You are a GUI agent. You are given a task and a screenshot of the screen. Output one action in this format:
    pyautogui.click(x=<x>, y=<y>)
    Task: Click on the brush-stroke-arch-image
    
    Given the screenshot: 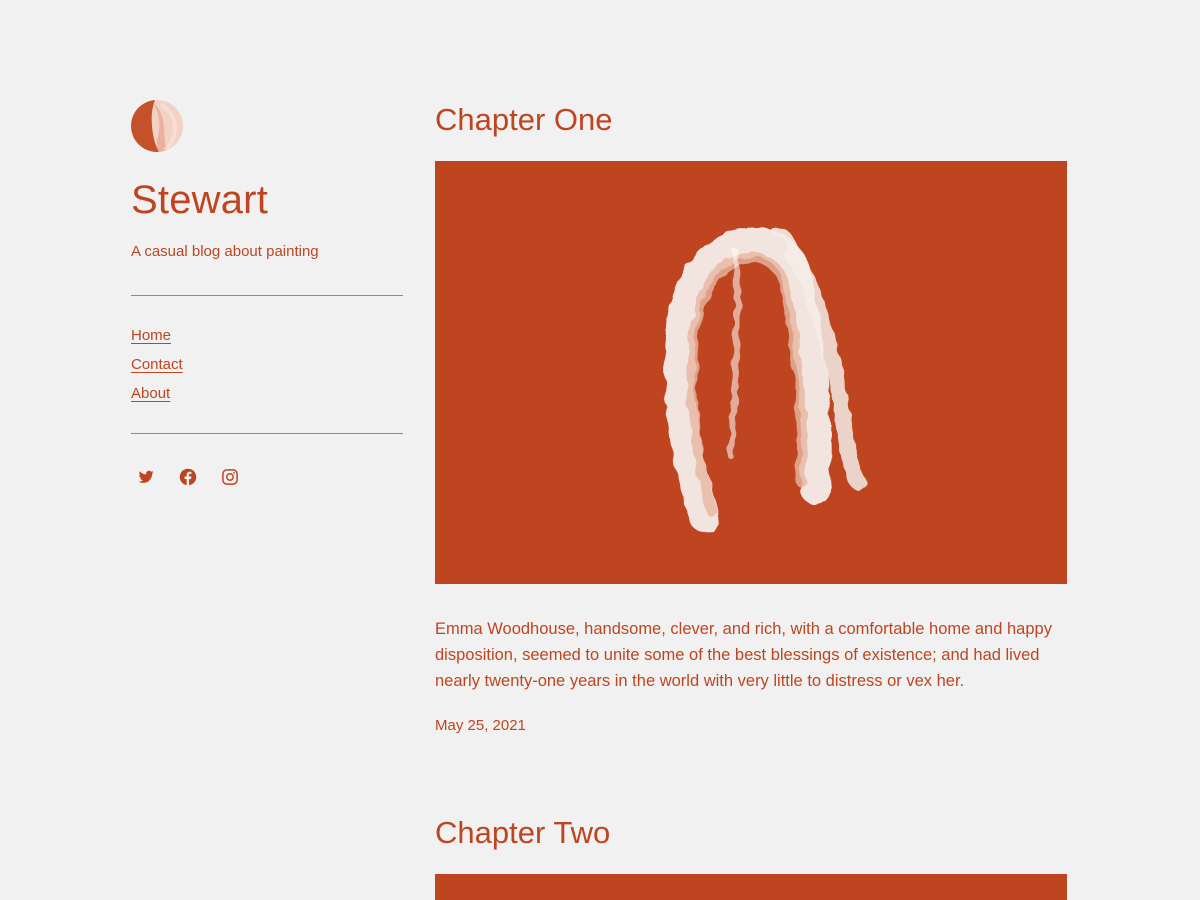 What is the action you would take?
    pyautogui.click(x=765, y=379)
    